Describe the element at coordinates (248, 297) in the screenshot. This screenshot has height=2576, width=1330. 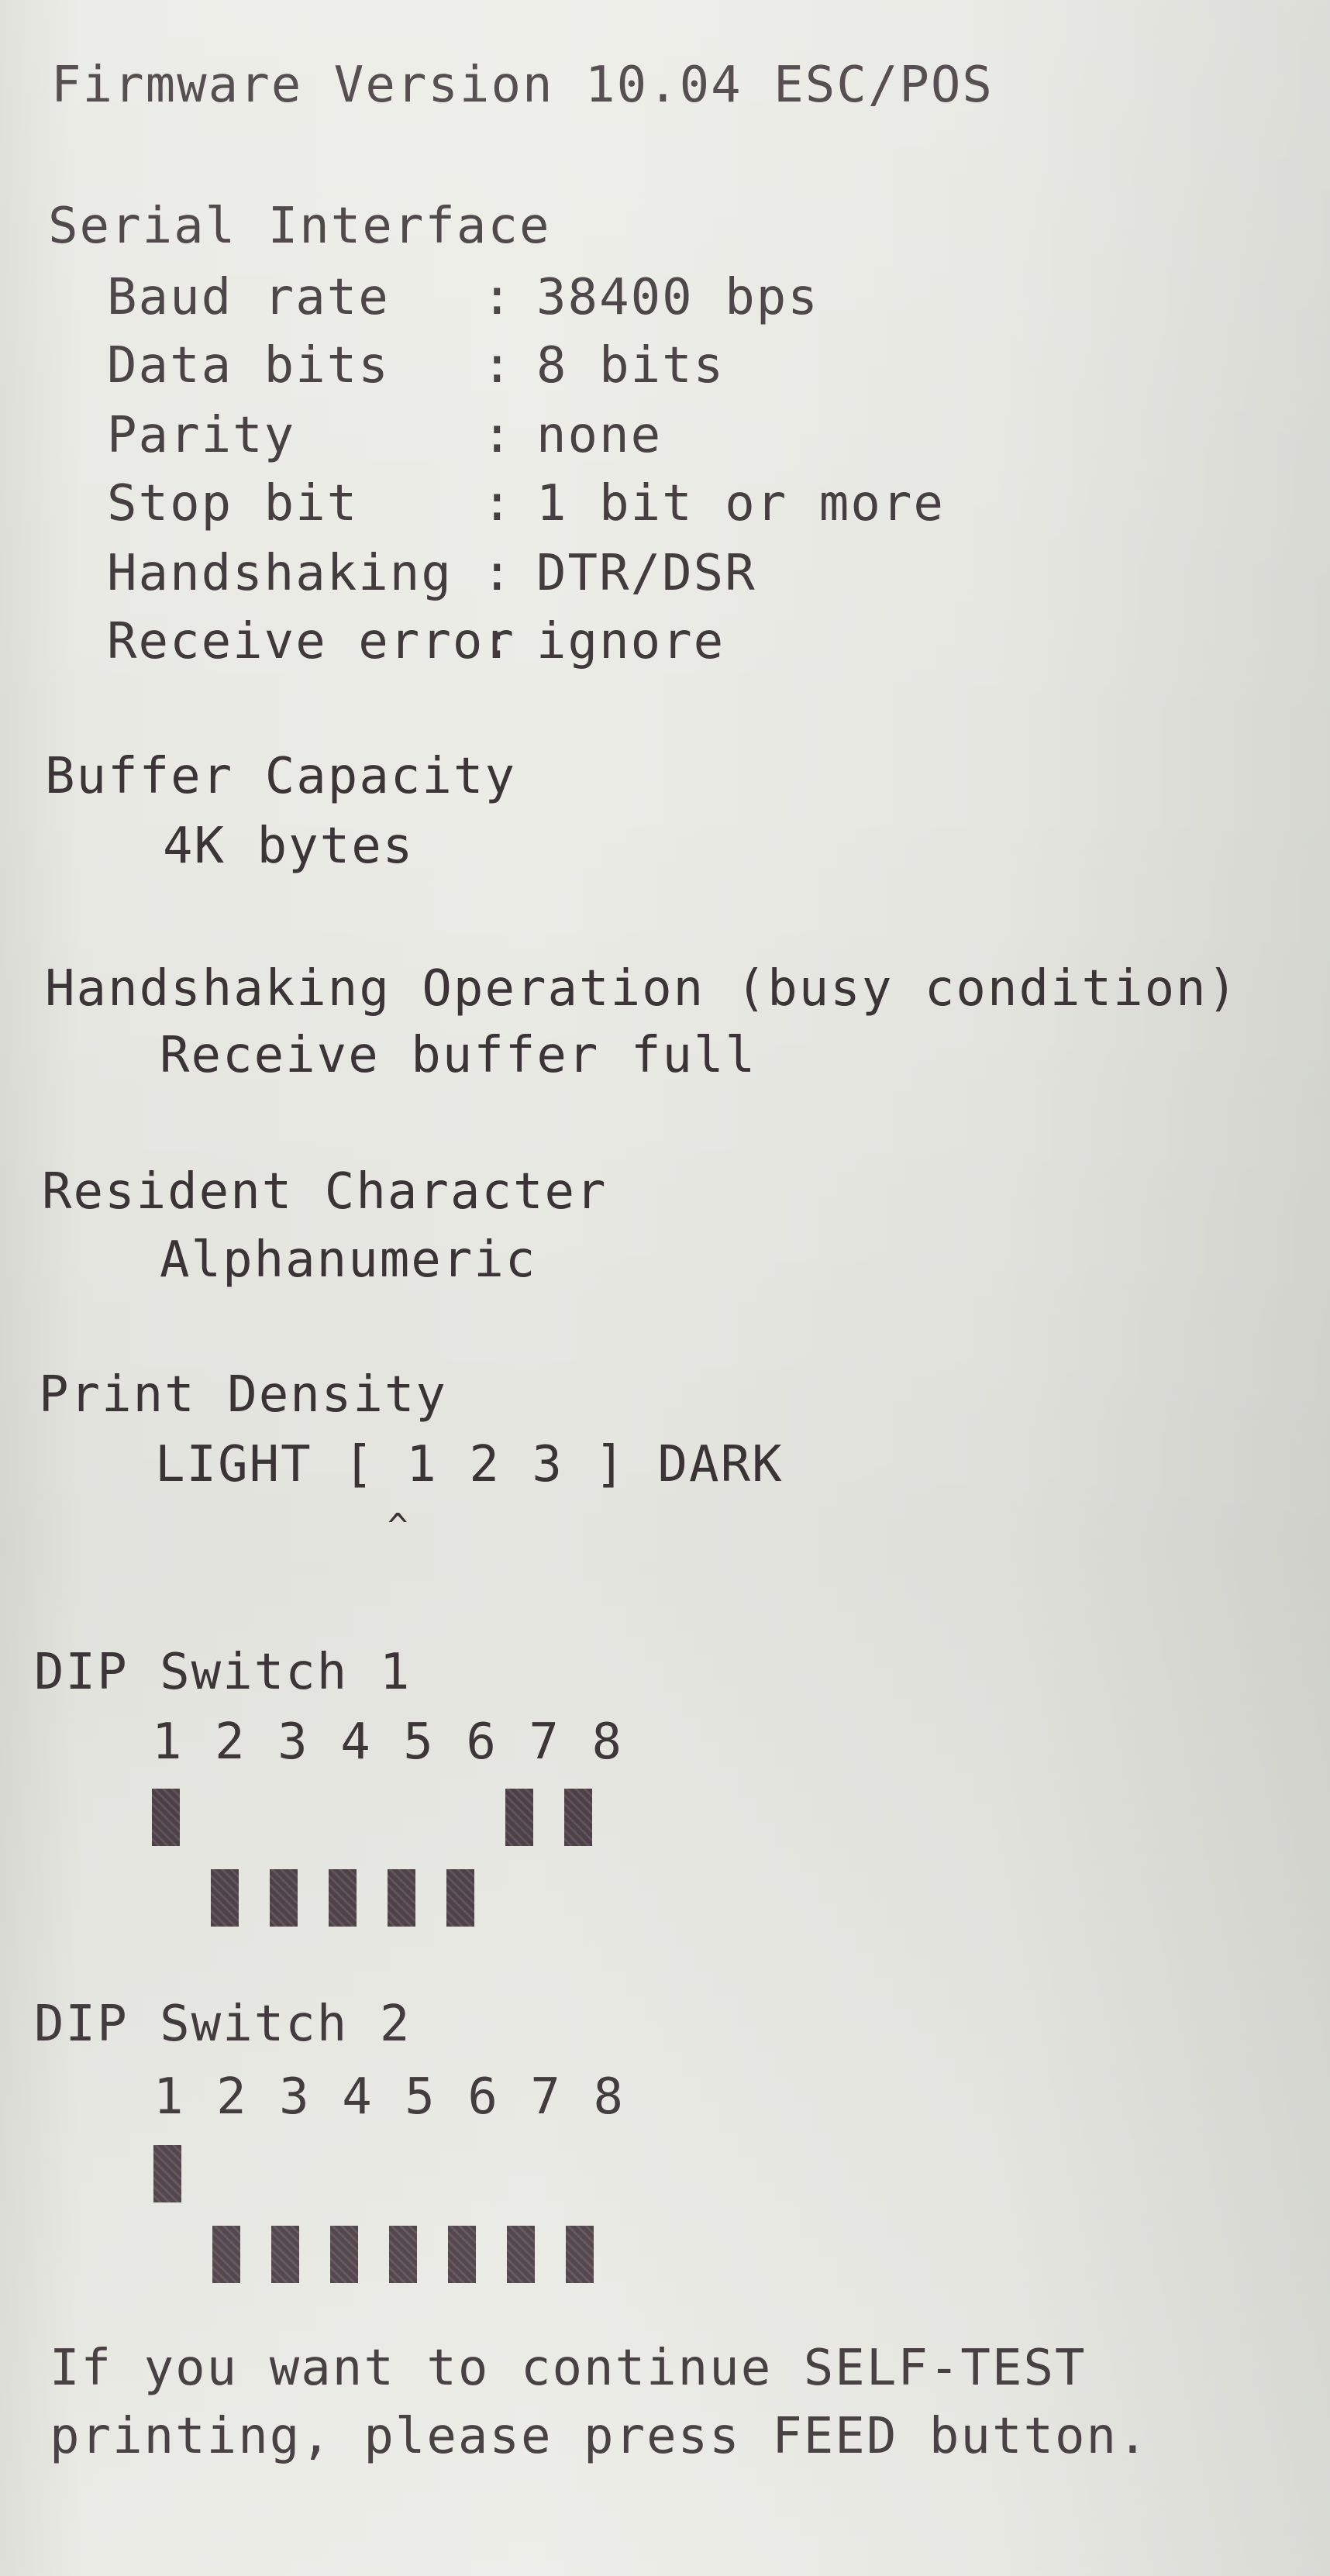
I see `serial-key: Baud rate` at that location.